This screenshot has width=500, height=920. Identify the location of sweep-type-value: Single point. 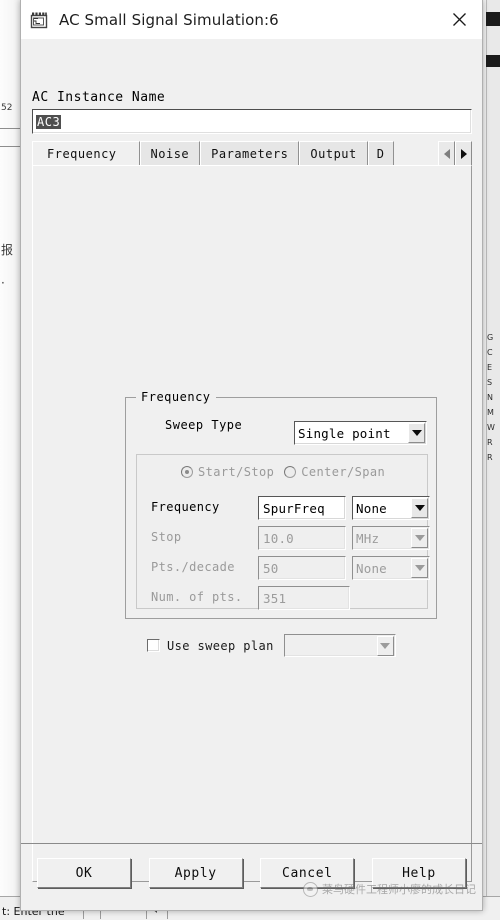
(344, 433).